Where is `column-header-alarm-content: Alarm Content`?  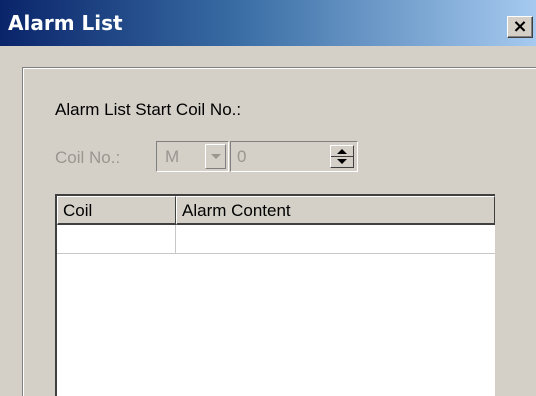 column-header-alarm-content: Alarm Content is located at coordinates (335, 210).